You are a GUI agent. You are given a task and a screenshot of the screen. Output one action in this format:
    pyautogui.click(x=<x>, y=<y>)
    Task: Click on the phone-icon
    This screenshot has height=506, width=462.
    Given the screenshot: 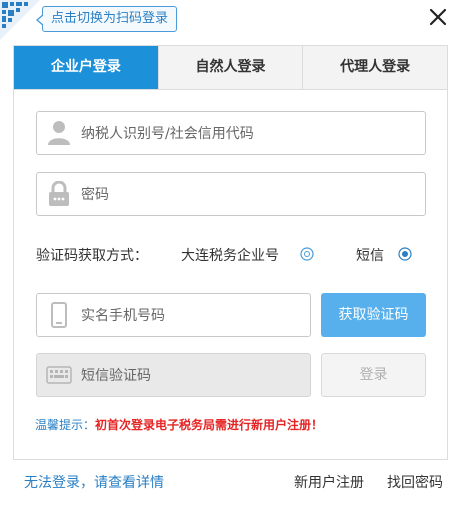 What is the action you would take?
    pyautogui.click(x=59, y=315)
    